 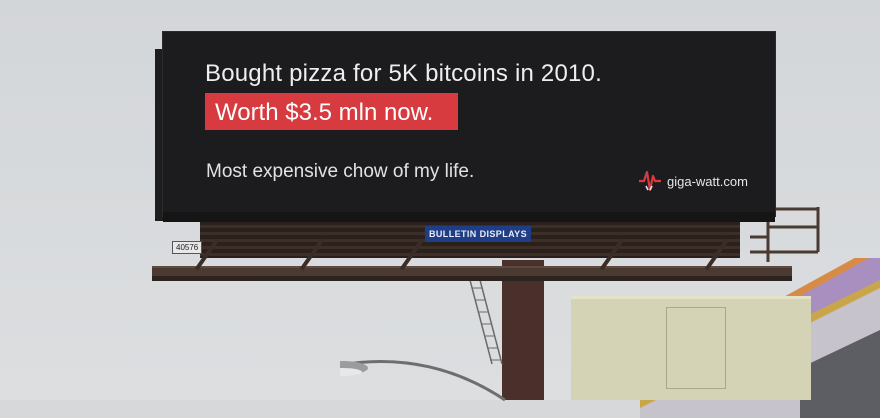 I want to click on operator-label: BULLETIN DISPLAYS, so click(x=478, y=234).